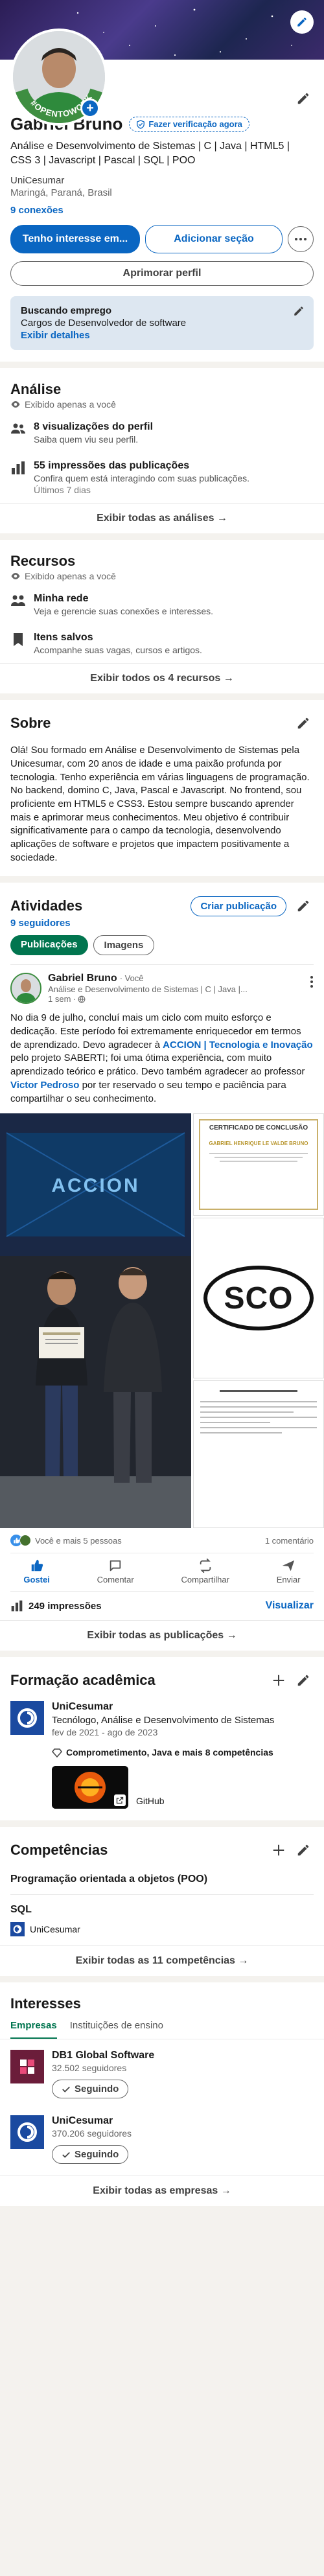 Image resolution: width=324 pixels, height=2576 pixels. What do you see at coordinates (162, 2191) in the screenshot?
I see `show-all-companies-link: Exibir todas as empresas →` at bounding box center [162, 2191].